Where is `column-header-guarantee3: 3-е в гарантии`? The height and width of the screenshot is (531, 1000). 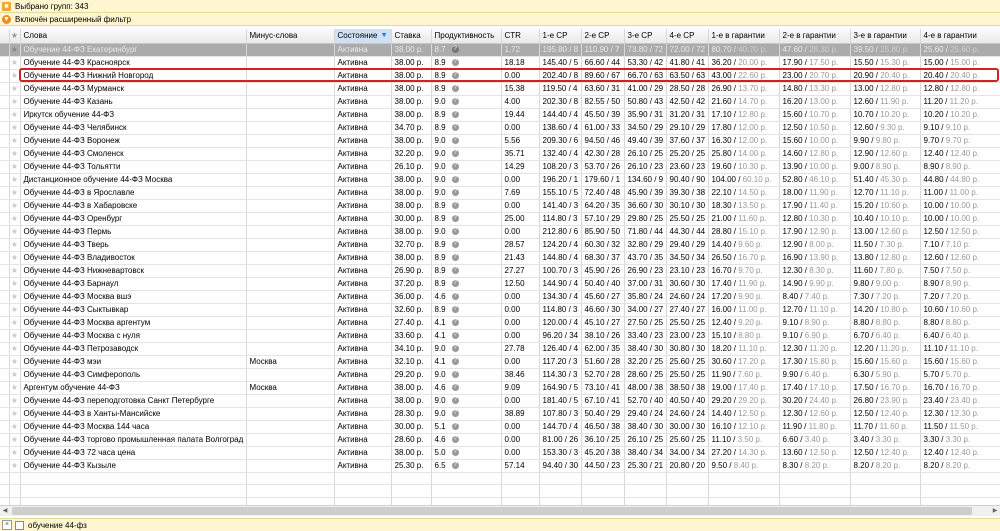 column-header-guarantee3: 3-е в гарантии is located at coordinates (885, 36).